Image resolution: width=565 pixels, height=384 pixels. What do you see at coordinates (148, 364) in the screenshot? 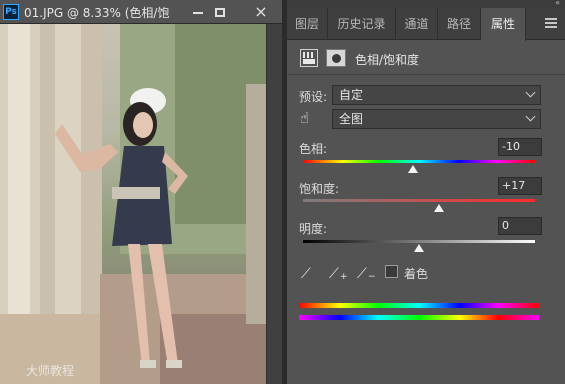
I see `left-shoe` at bounding box center [148, 364].